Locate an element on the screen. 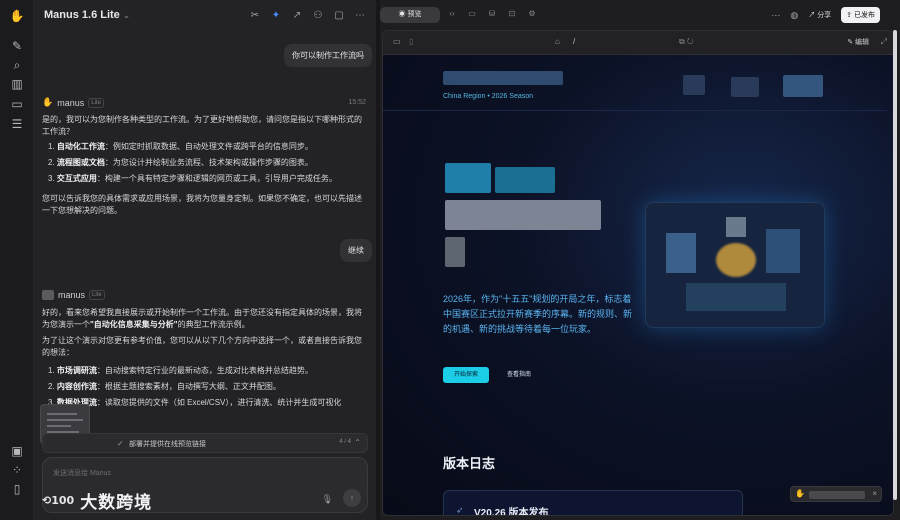 The width and height of the screenshot is (900, 520). tools-icon: ✂ is located at coordinates (255, 16).